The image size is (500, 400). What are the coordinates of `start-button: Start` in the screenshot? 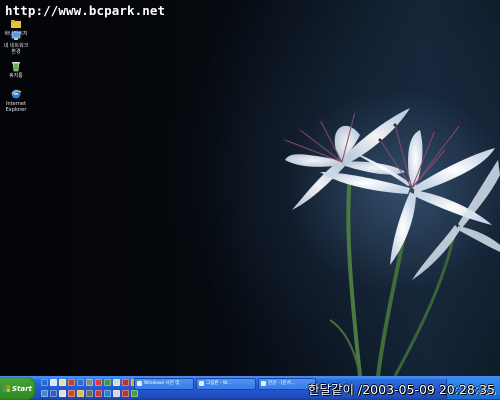 It's located at (18, 388).